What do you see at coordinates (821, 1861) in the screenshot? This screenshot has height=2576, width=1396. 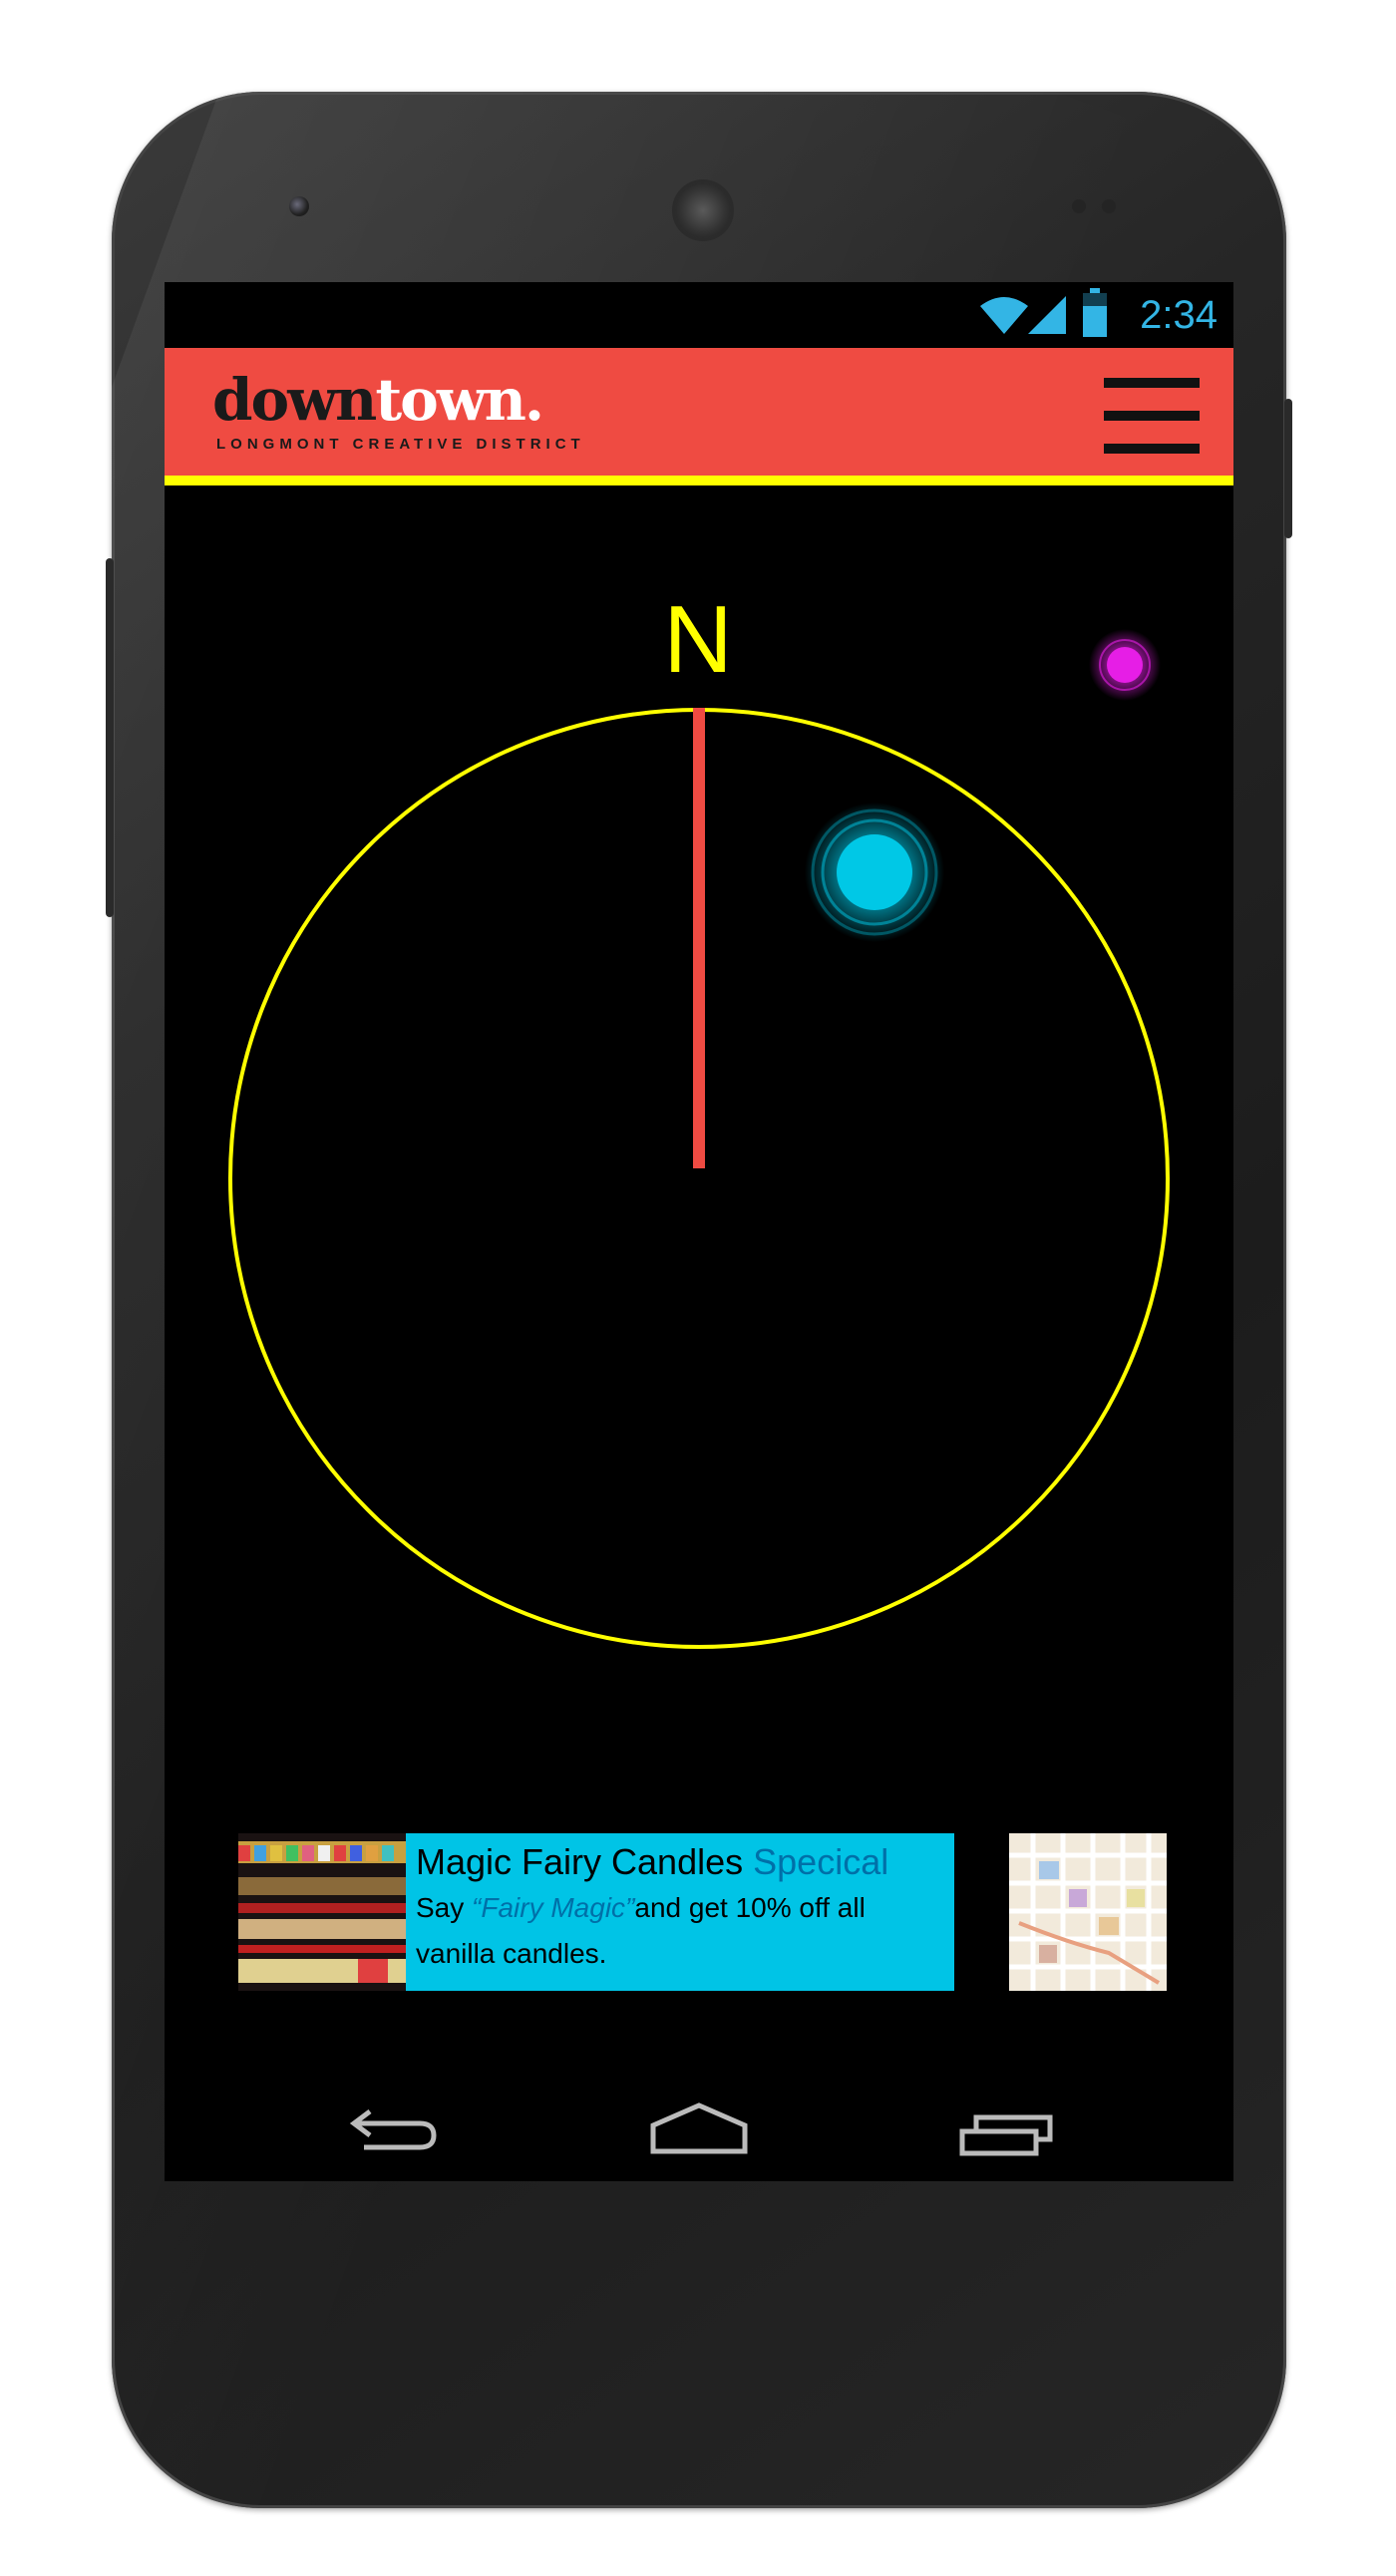 I see `promo-title-accent: Specical` at bounding box center [821, 1861].